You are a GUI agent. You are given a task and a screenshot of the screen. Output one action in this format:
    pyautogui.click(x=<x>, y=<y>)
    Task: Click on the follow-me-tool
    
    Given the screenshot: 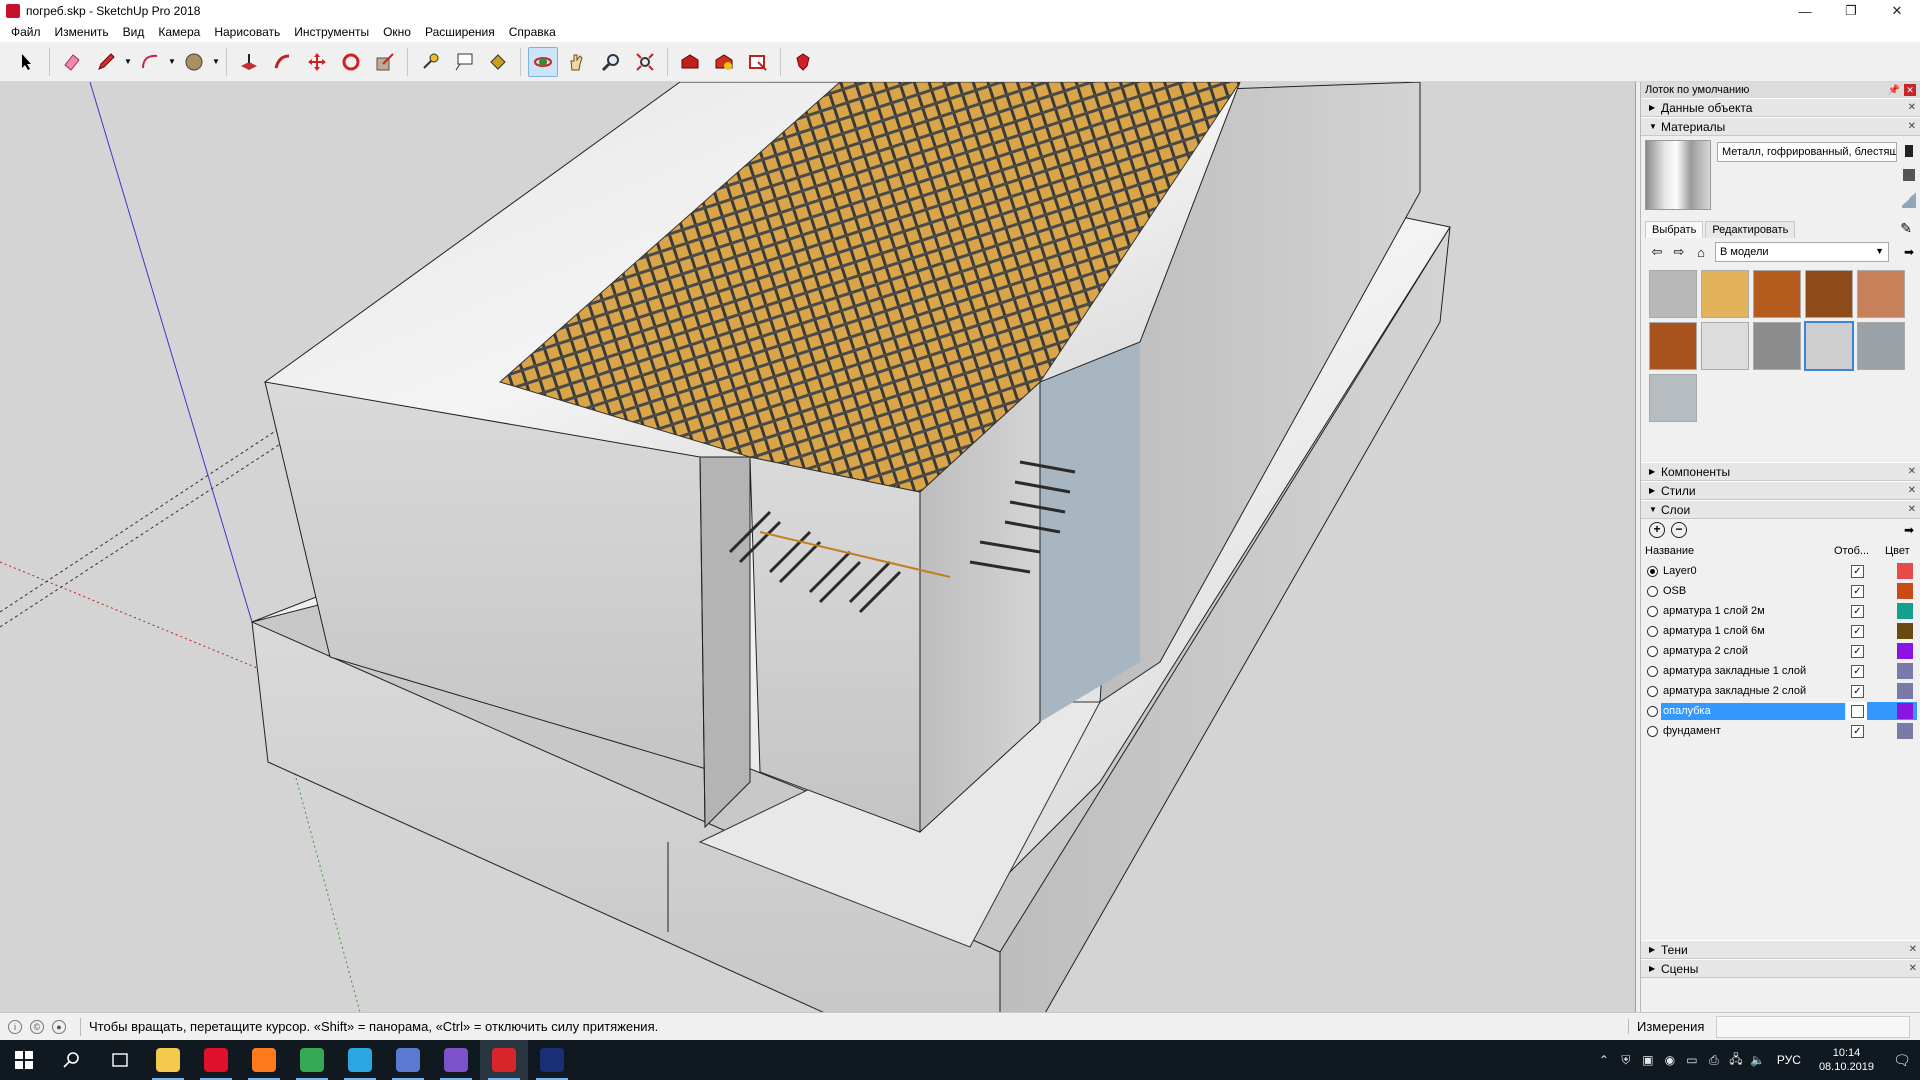 What is the action you would take?
    pyautogui.click(x=283, y=62)
    